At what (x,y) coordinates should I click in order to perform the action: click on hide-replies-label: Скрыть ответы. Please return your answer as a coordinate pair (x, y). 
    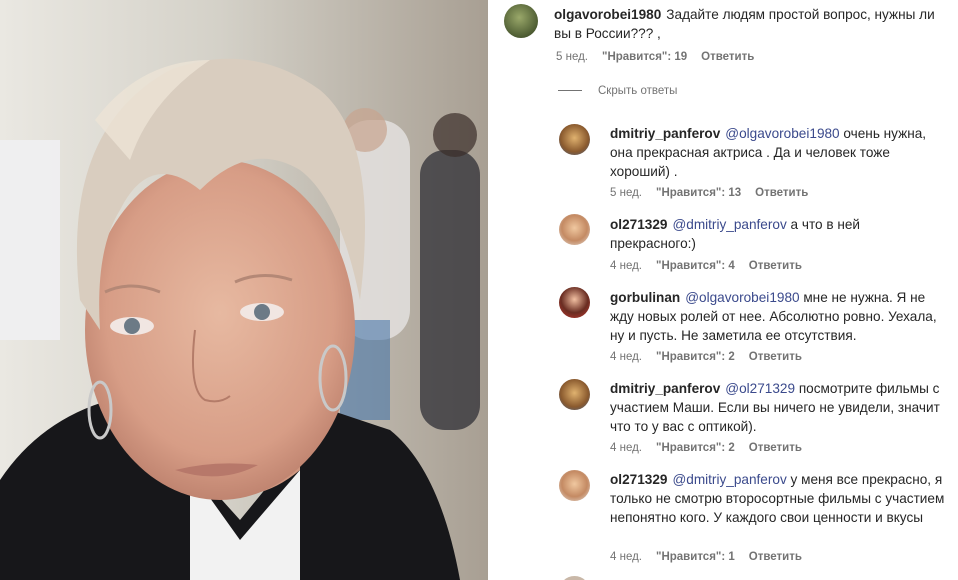
    Looking at the image, I should click on (638, 91).